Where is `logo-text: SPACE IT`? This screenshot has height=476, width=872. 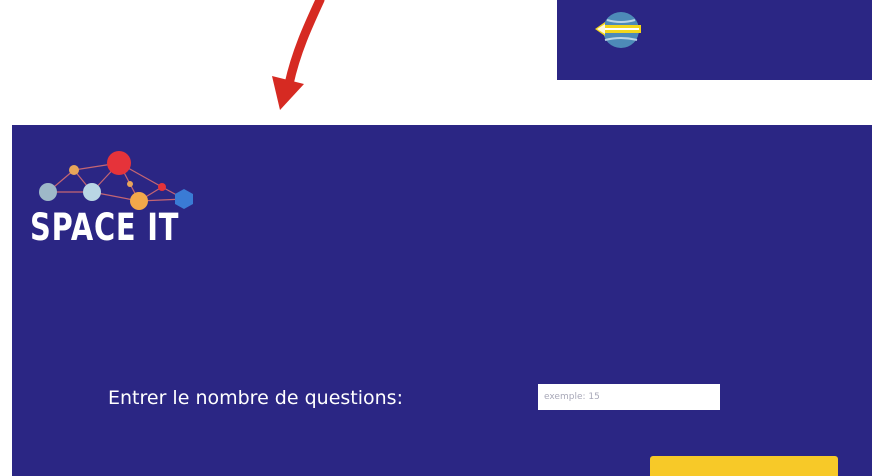 logo-text: SPACE IT is located at coordinates (105, 227).